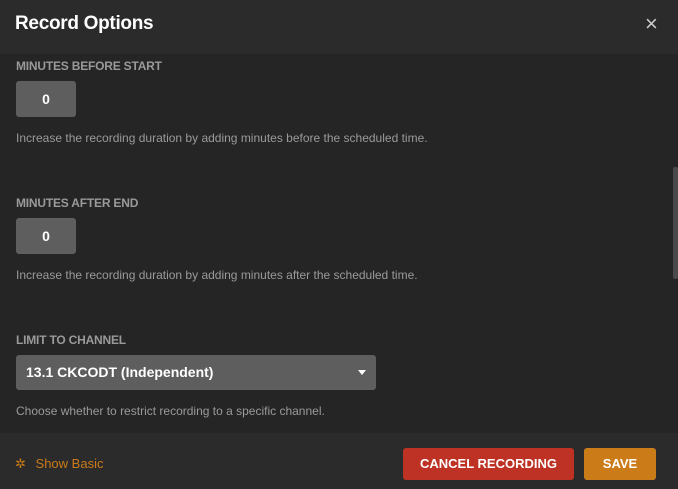 The image size is (678, 489). I want to click on scrollbar, so click(675, 243).